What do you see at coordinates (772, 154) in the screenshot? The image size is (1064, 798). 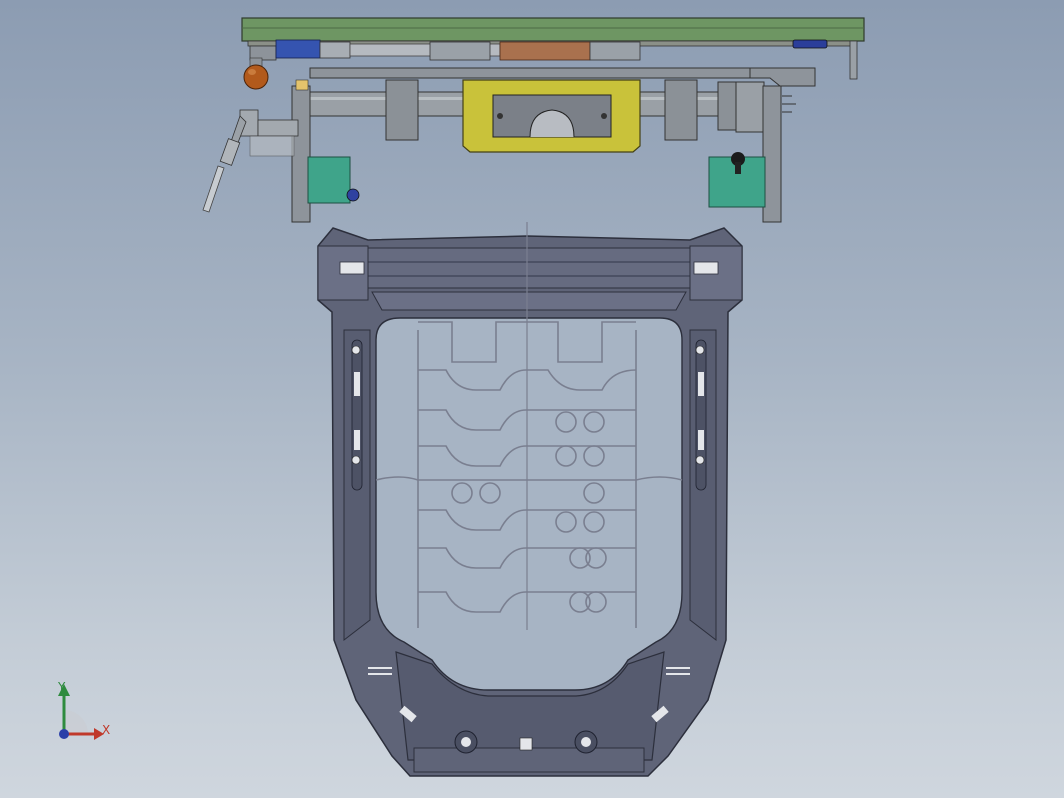 I see `right-bracket` at bounding box center [772, 154].